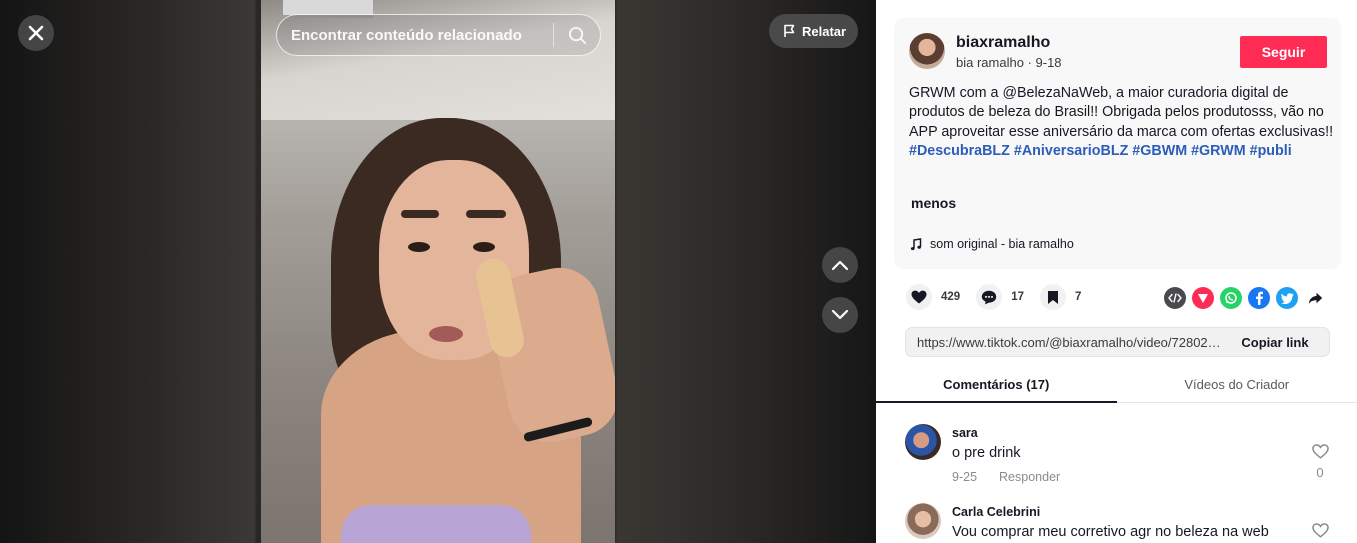  Describe the element at coordinates (996, 512) in the screenshot. I see `comment-username: Carla Celebrini` at that location.